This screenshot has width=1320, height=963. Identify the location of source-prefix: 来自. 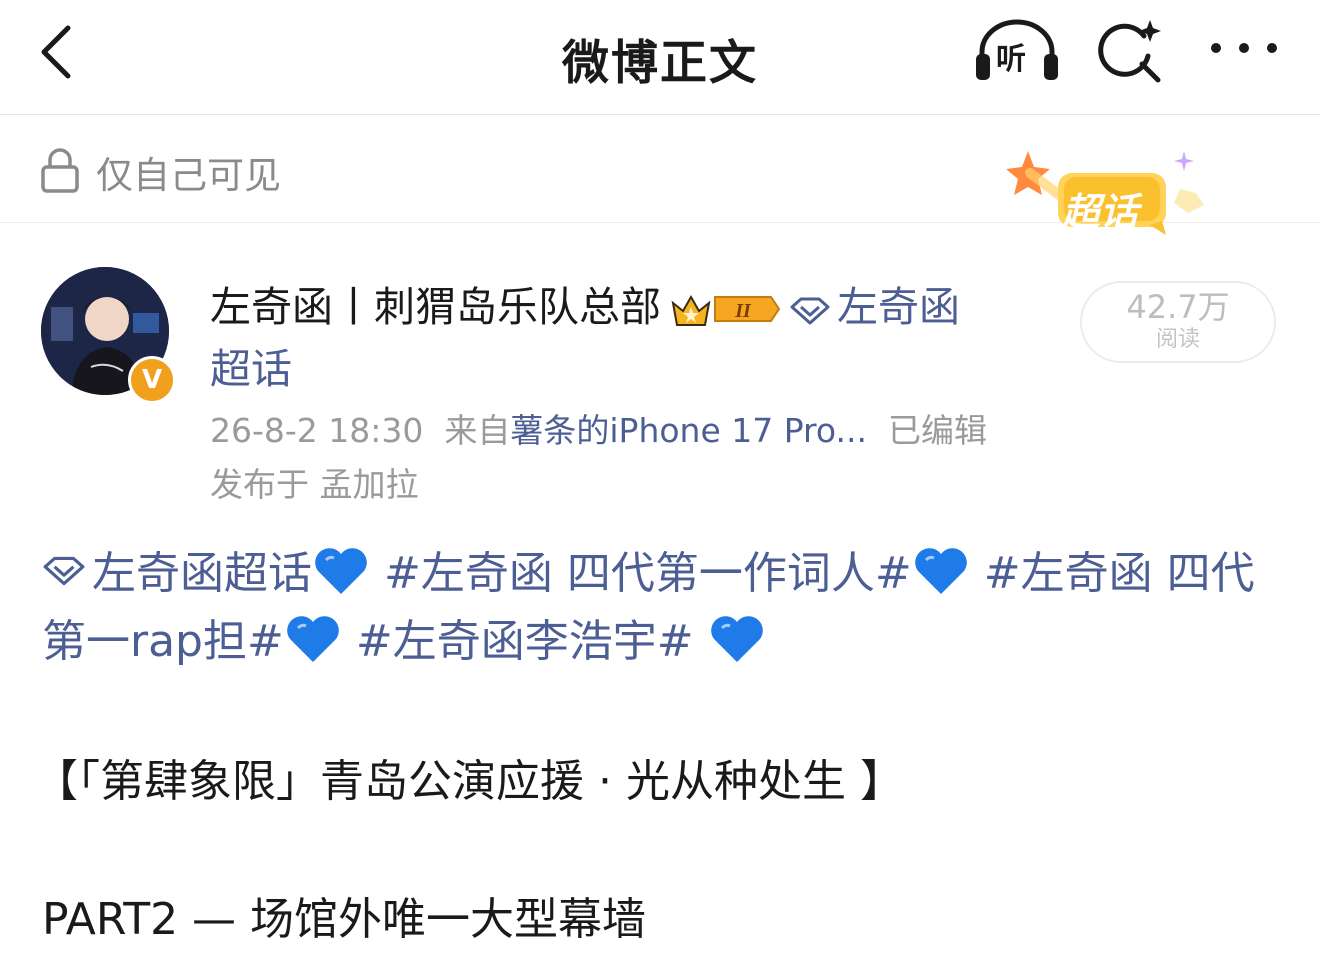
(477, 430).